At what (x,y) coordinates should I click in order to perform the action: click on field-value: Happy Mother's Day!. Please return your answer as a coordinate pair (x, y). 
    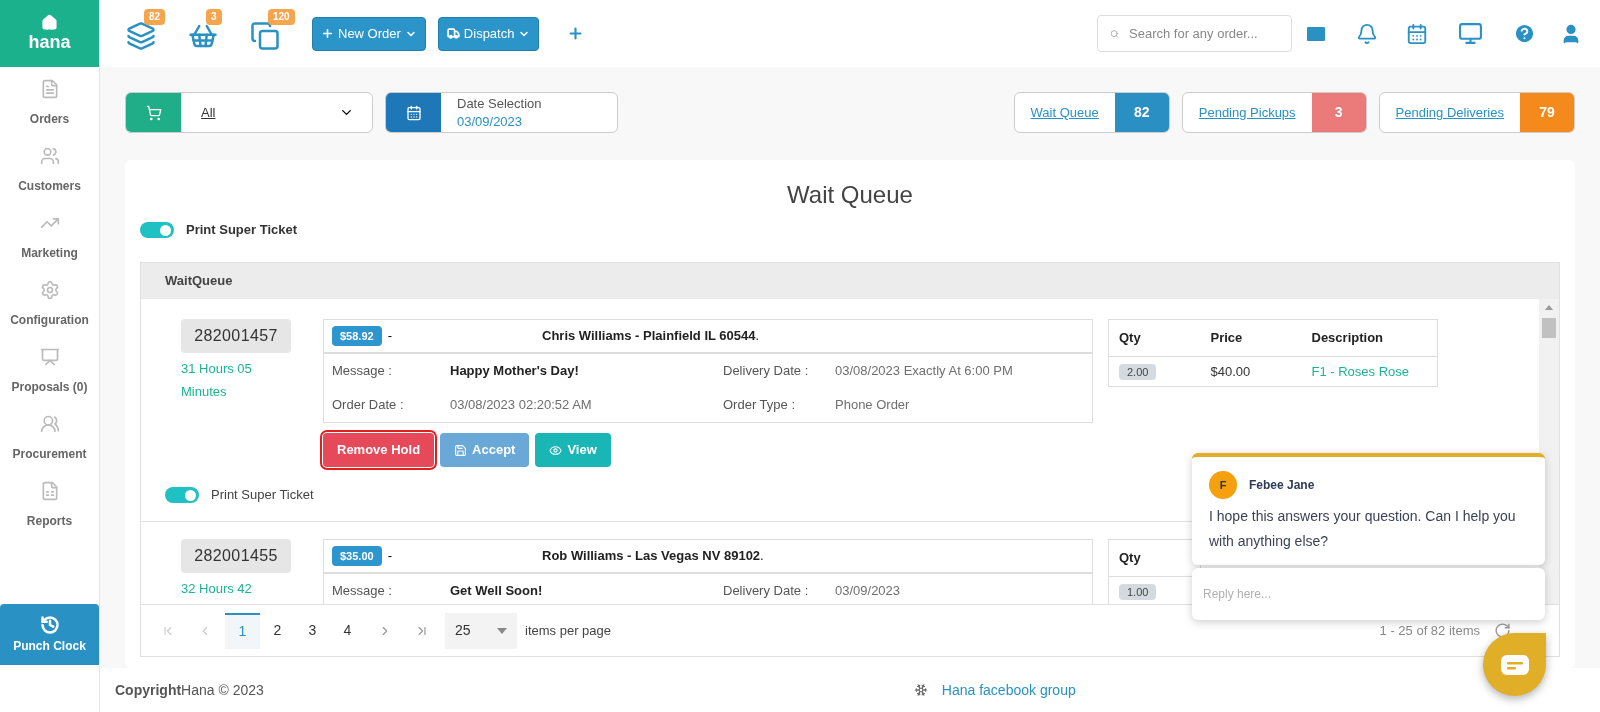
    Looking at the image, I should click on (515, 371).